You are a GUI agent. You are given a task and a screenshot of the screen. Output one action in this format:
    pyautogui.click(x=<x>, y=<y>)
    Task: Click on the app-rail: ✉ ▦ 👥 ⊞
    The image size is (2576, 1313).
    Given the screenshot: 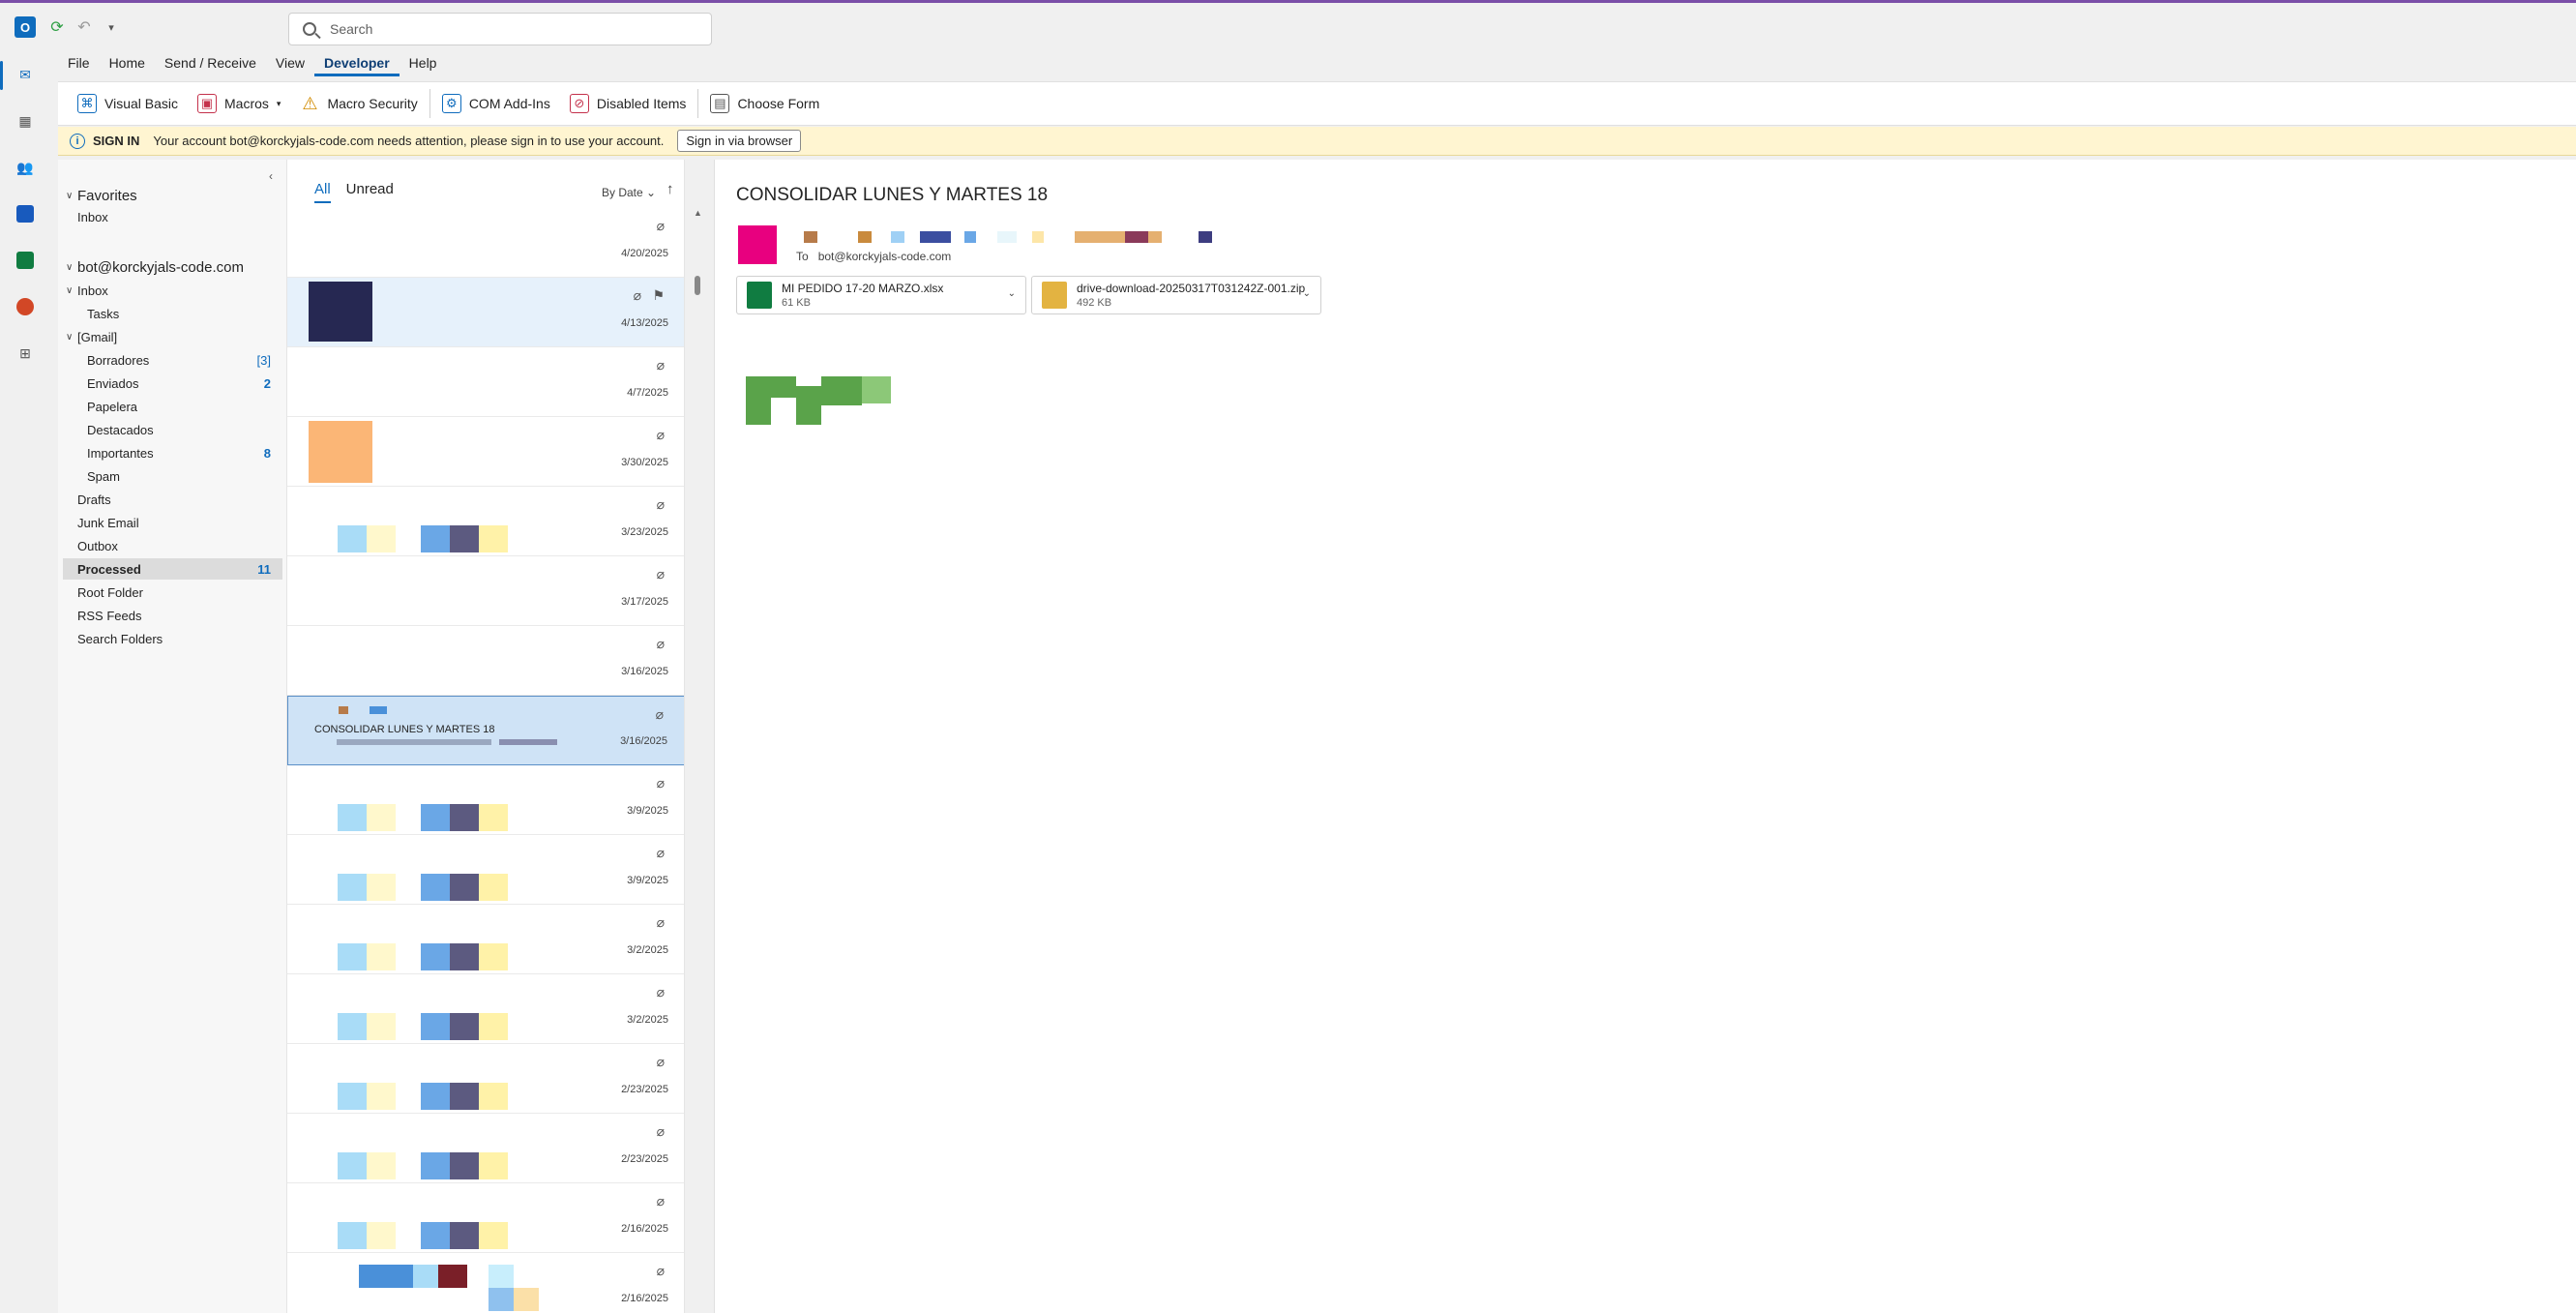 What is the action you would take?
    pyautogui.click(x=25, y=682)
    